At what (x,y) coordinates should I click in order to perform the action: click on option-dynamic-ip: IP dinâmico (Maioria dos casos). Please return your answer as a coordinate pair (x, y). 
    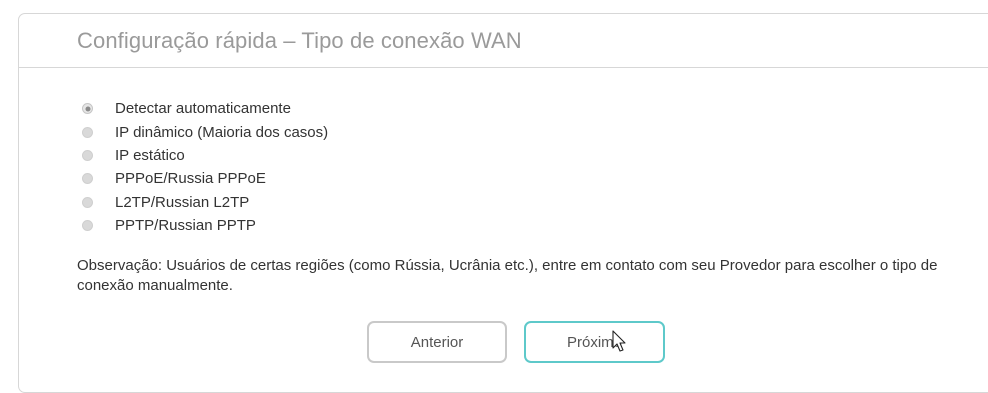
    Looking at the image, I should click on (205, 131).